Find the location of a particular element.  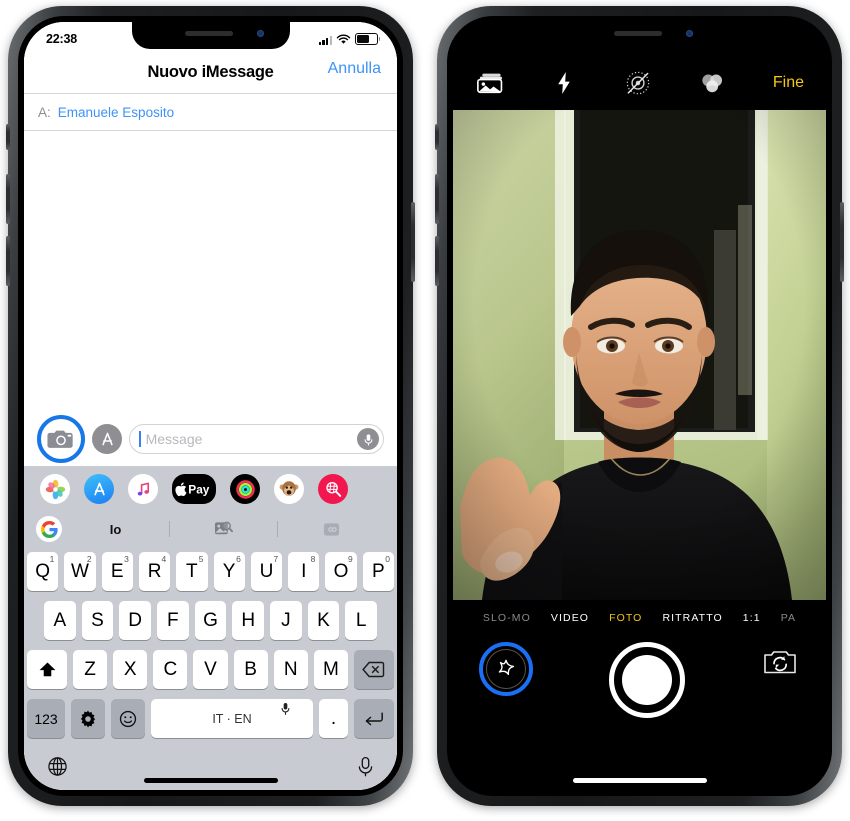

key-label: U is located at coordinates (266, 571).